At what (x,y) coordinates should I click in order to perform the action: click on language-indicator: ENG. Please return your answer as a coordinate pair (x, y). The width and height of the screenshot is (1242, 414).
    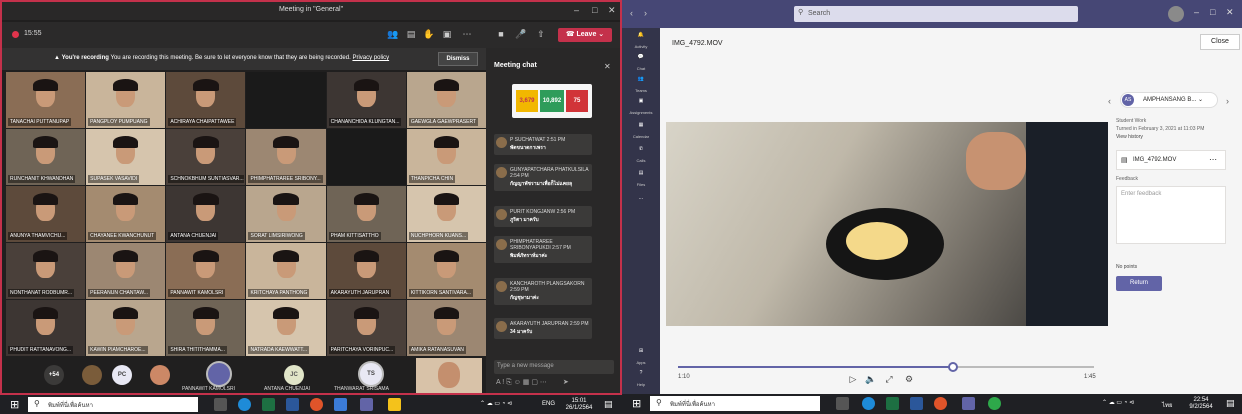
    Looking at the image, I should click on (548, 404).